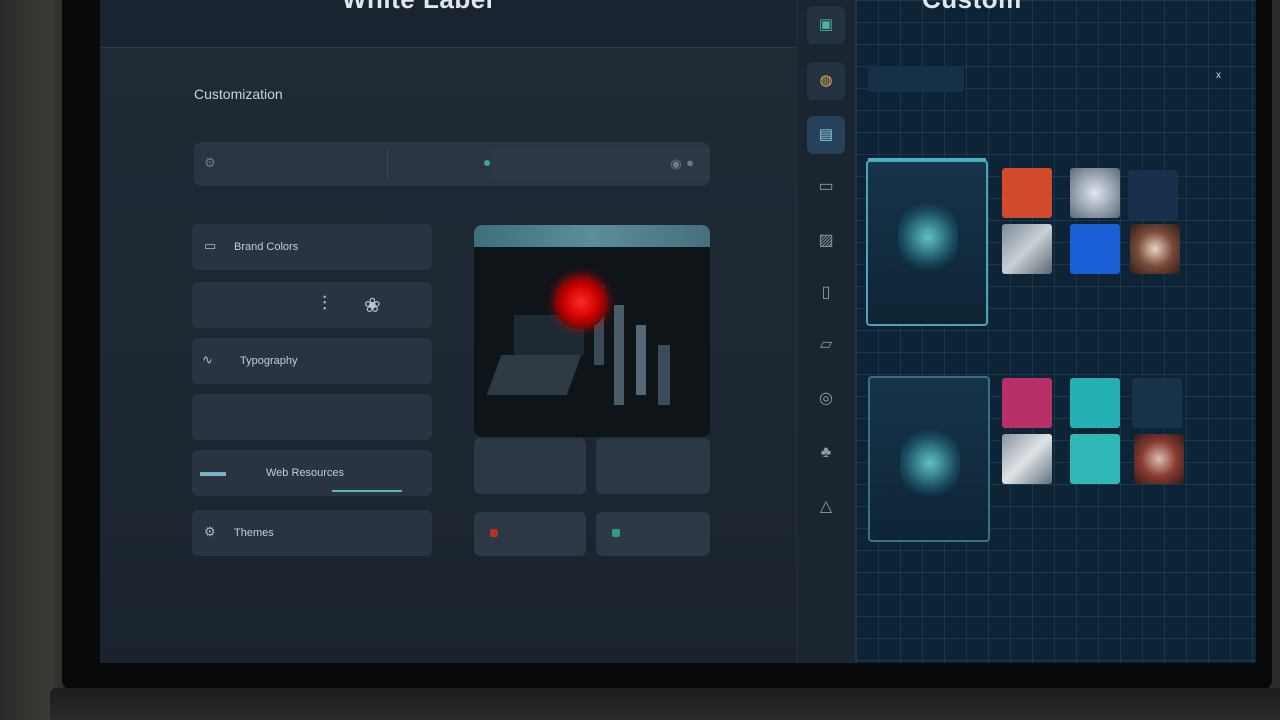 The image size is (1280, 720). What do you see at coordinates (448, 24) in the screenshot?
I see `left-header: White Label` at bounding box center [448, 24].